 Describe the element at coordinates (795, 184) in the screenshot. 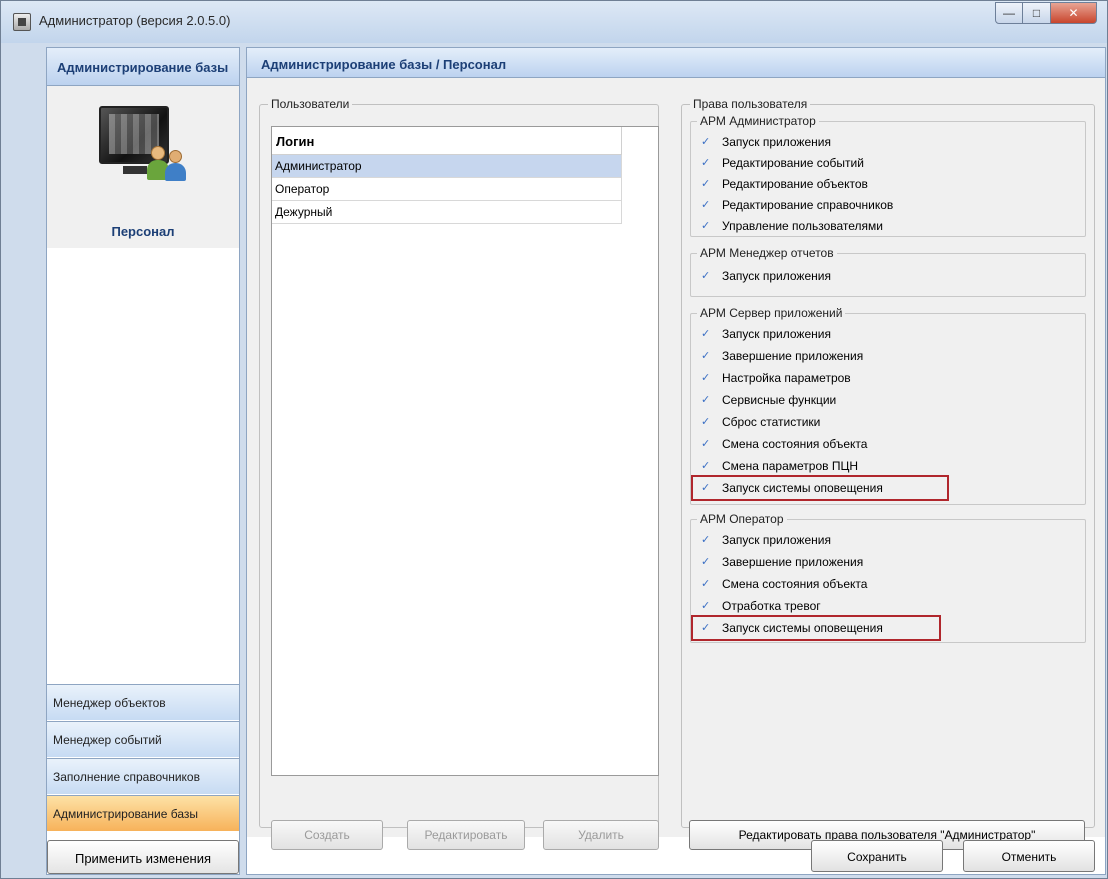

I see `checkbox-label: Редактирование объектов` at that location.